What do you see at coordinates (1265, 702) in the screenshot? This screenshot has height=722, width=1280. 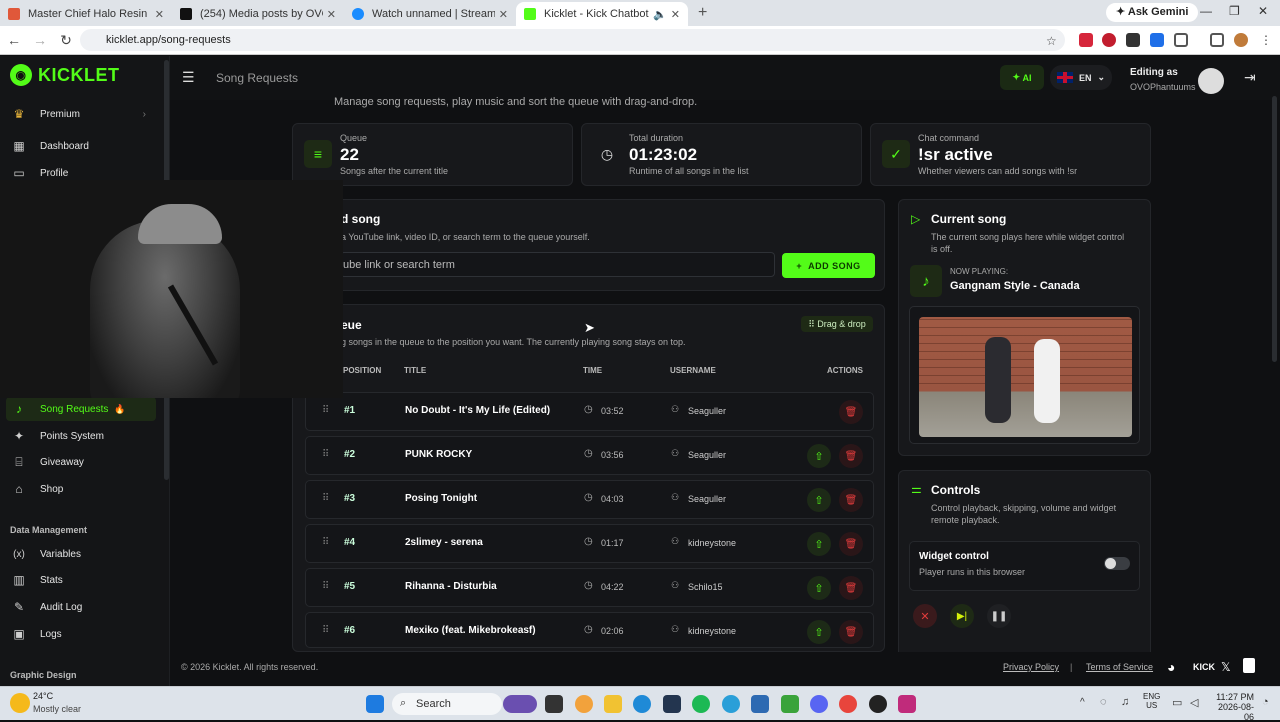 I see `notification-icon: ◔` at bounding box center [1265, 702].